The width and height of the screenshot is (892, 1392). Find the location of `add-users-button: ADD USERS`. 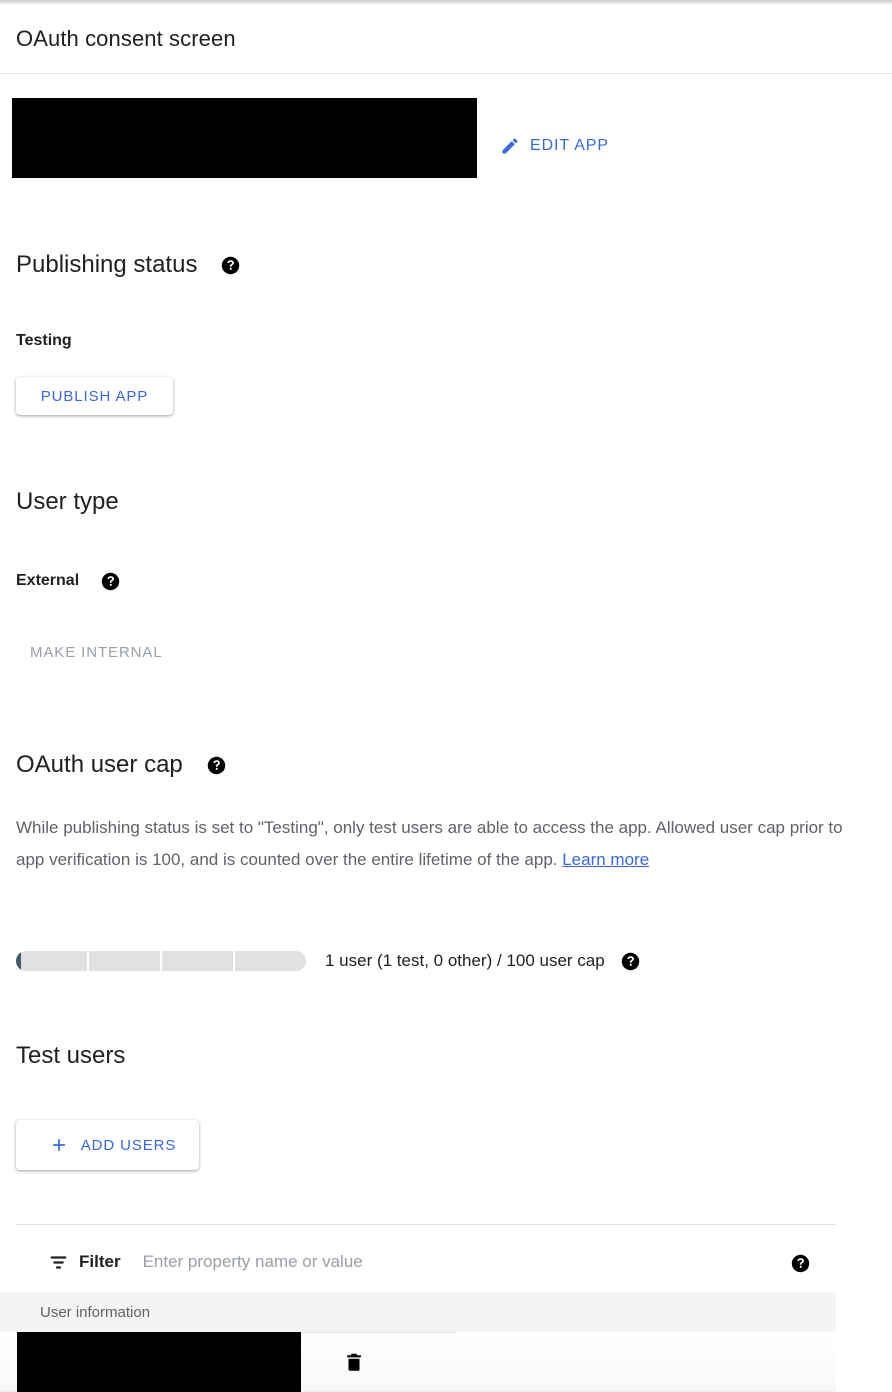

add-users-button: ADD USERS is located at coordinates (107, 1145).